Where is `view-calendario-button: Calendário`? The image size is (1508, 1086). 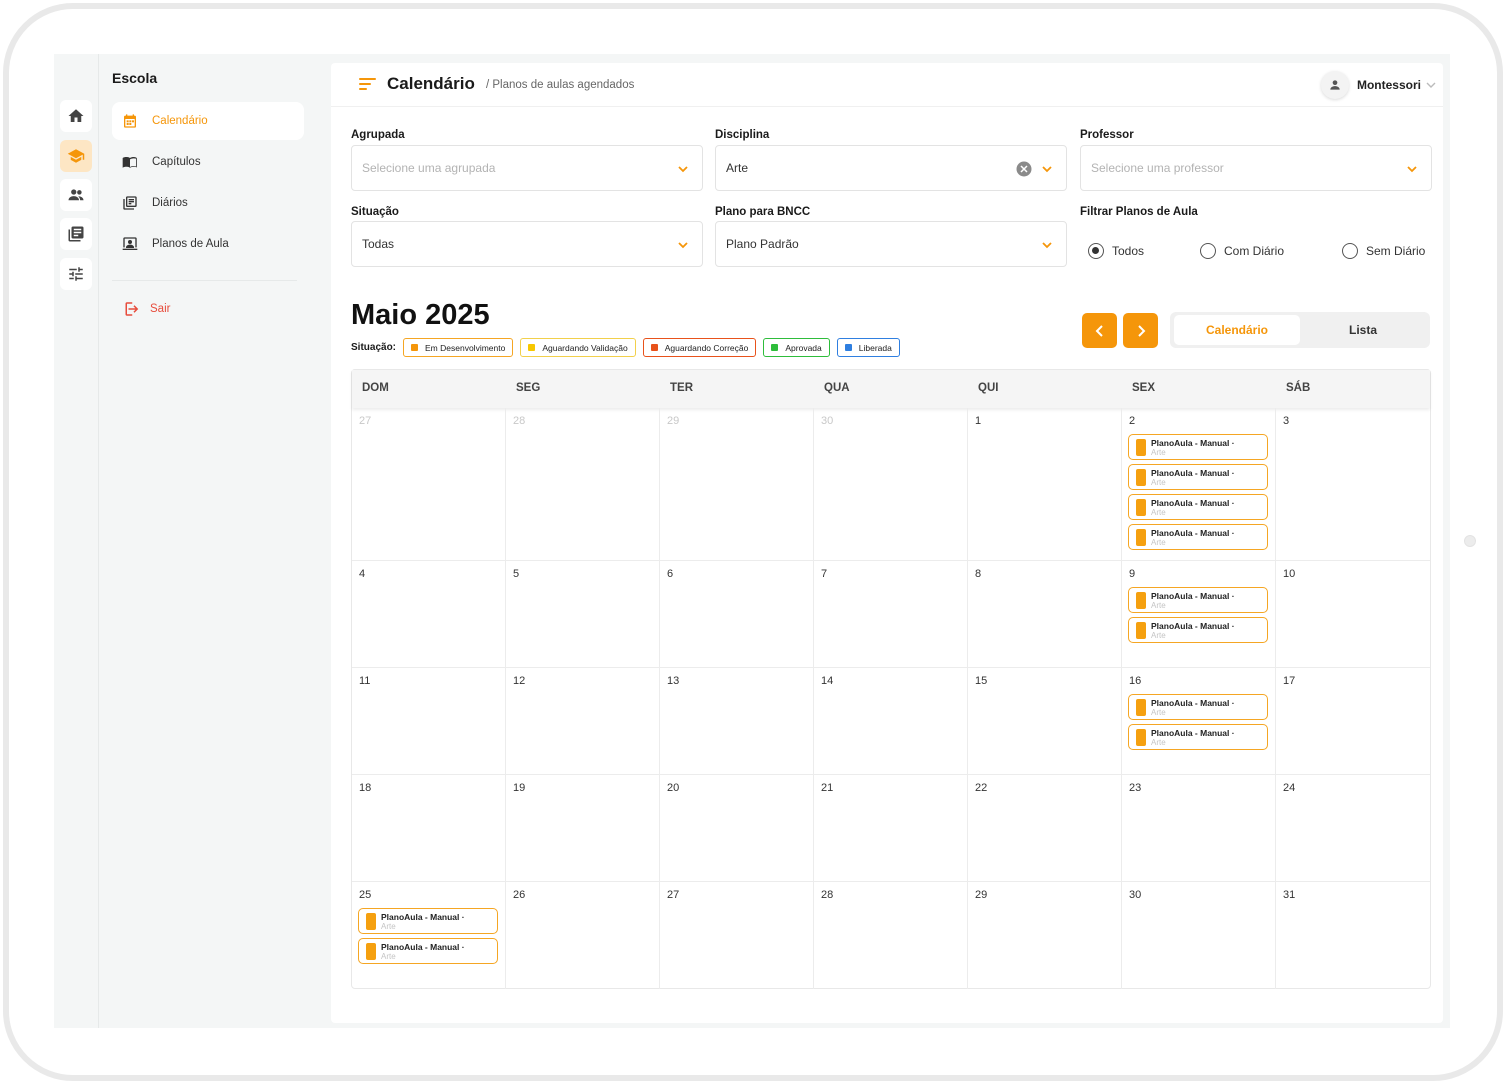 view-calendario-button: Calendário is located at coordinates (1237, 330).